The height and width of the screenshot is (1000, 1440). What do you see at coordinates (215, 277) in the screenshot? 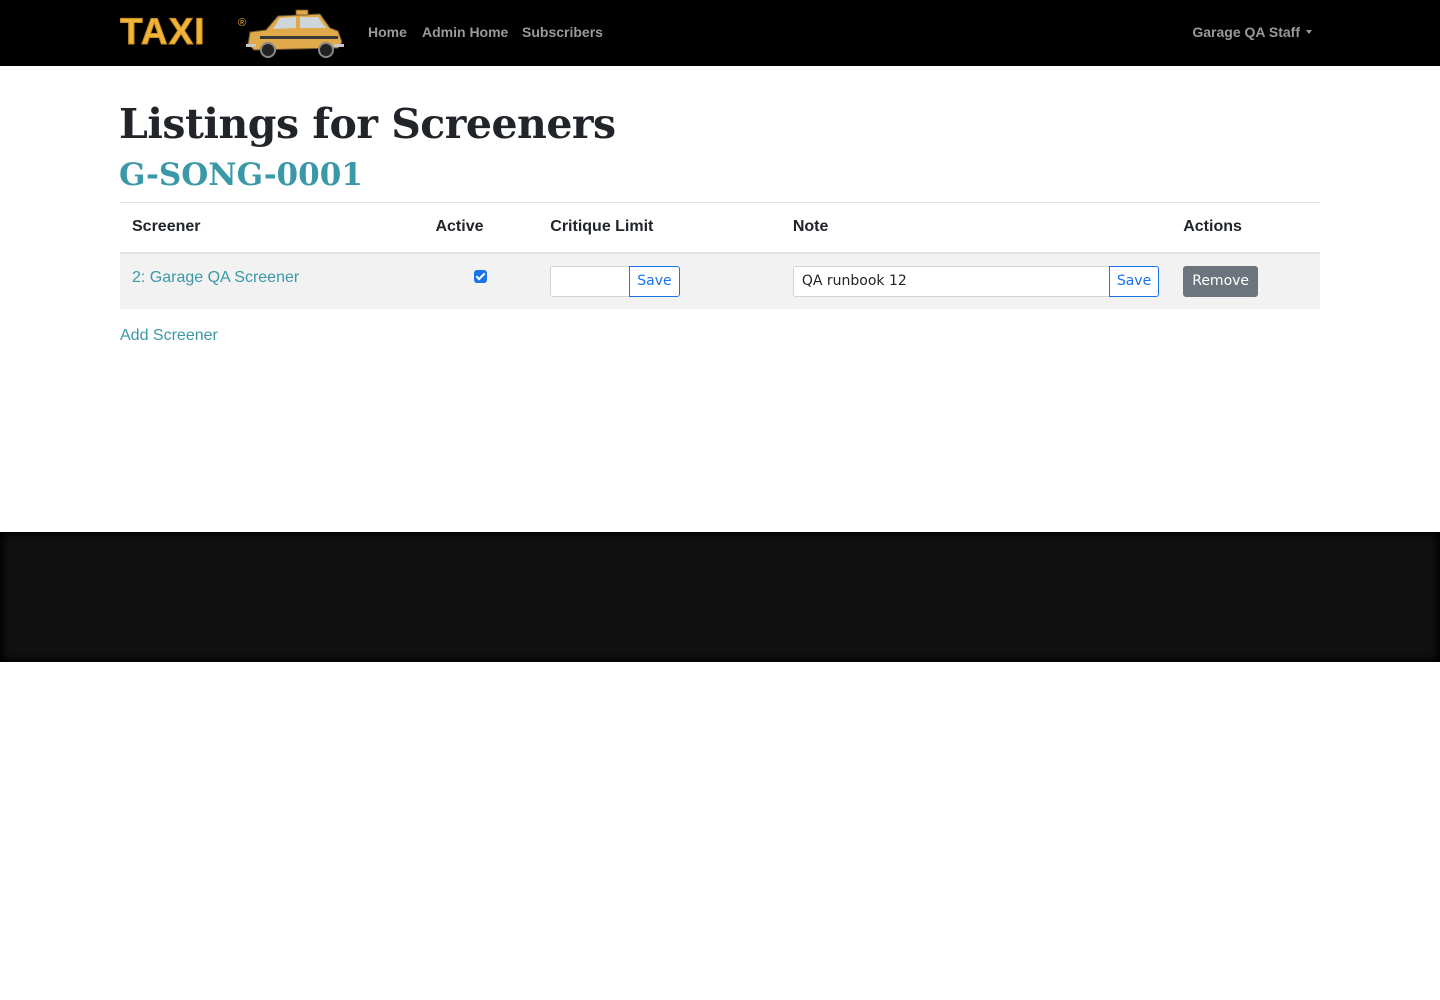
I see `screener-link: 2: Garage QA Screener` at bounding box center [215, 277].